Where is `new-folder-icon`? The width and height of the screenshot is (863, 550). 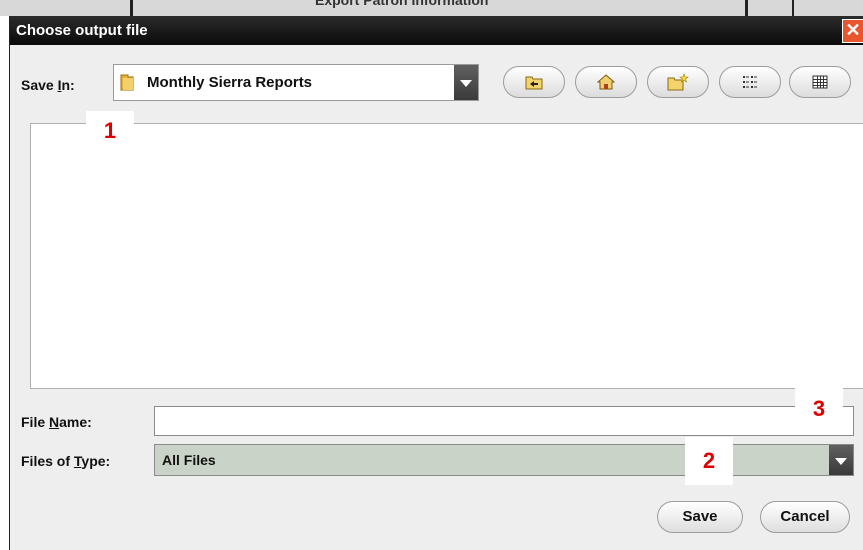 new-folder-icon is located at coordinates (678, 82).